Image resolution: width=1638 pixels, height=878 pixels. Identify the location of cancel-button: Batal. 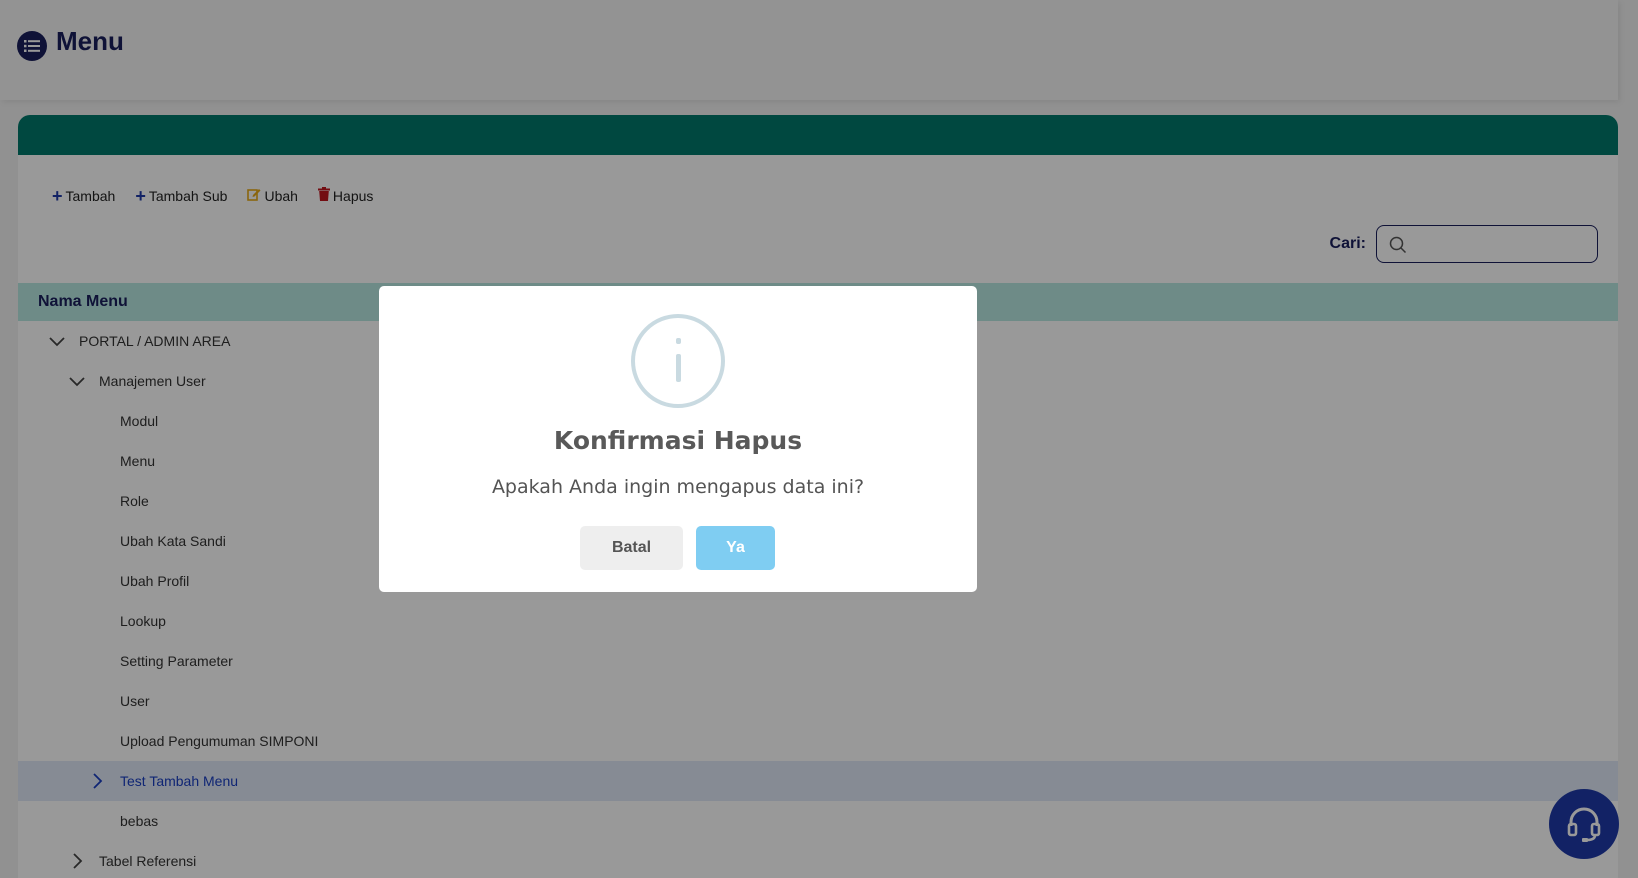
(631, 548).